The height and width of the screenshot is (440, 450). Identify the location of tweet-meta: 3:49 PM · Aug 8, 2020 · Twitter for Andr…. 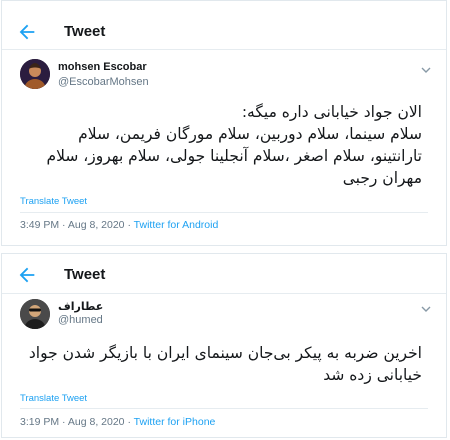
(119, 225).